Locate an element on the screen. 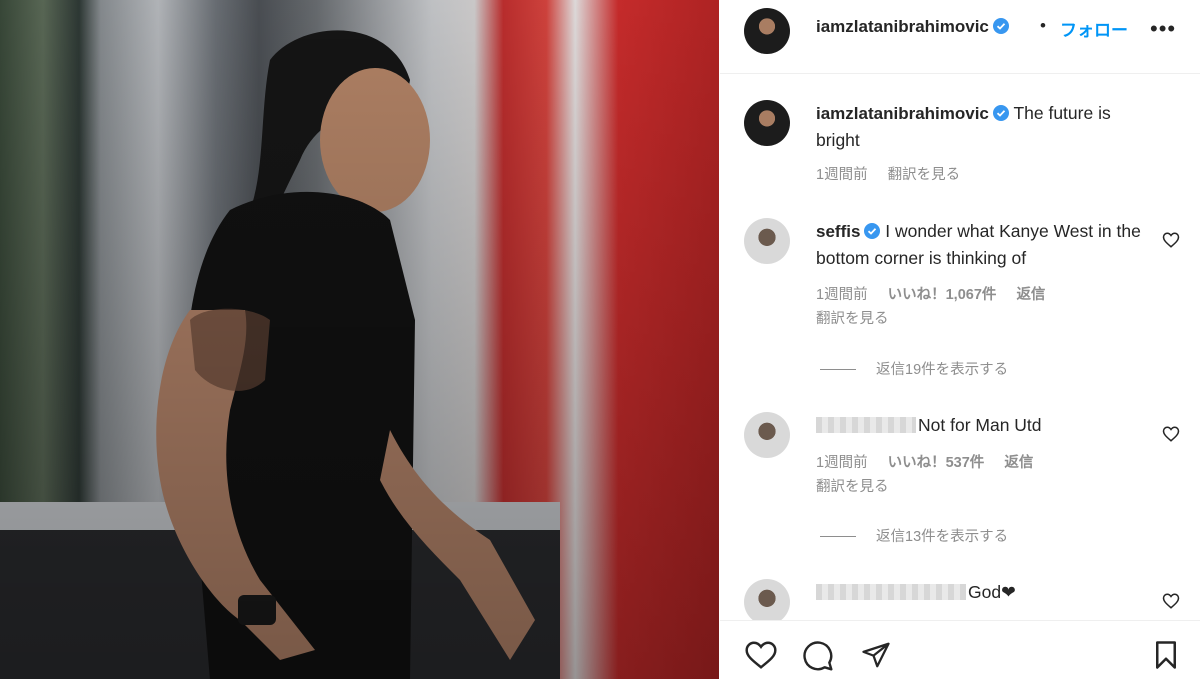 The height and width of the screenshot is (680, 1200). bookmark-icon is located at coordinates (1166, 655).